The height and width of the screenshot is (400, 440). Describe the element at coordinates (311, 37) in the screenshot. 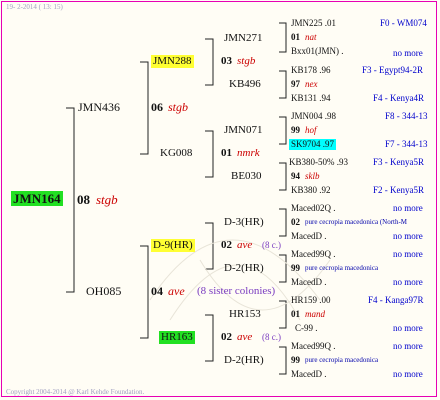

I see `gg-breed: nat` at that location.